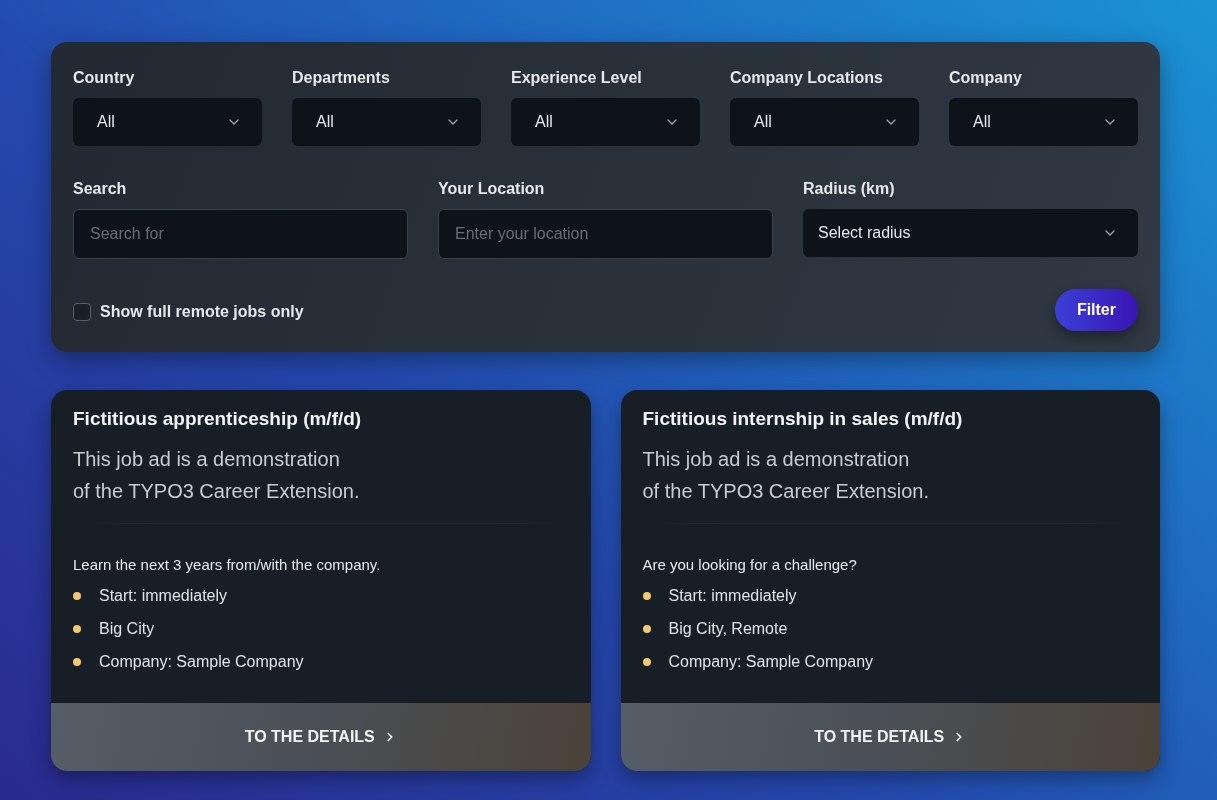 Image resolution: width=1217 pixels, height=800 pixels. Describe the element at coordinates (728, 629) in the screenshot. I see `job-fact: Big City, Remote` at that location.